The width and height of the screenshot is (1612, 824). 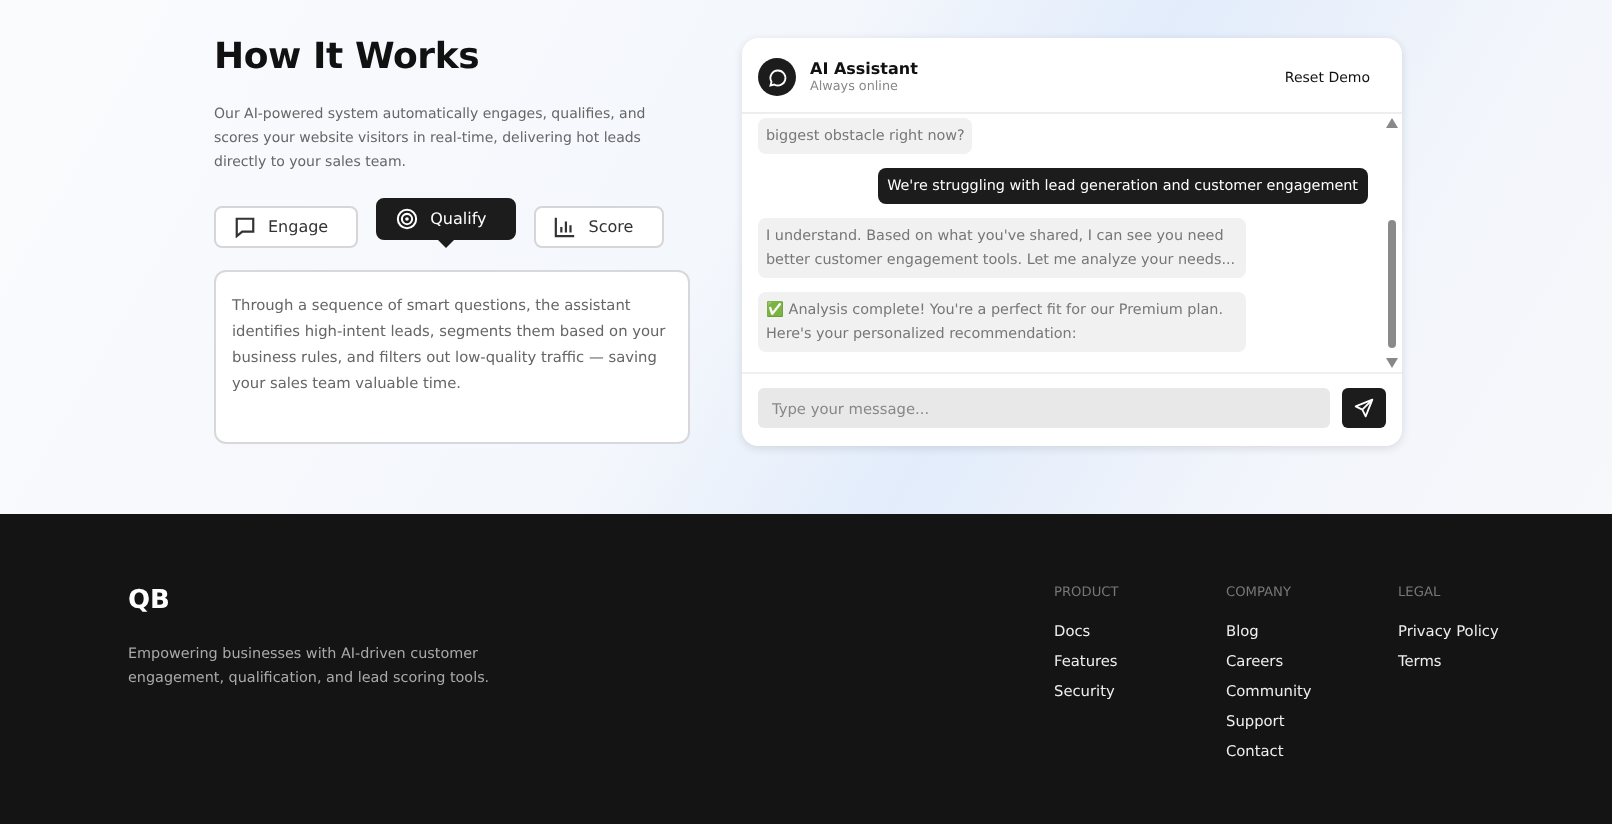 What do you see at coordinates (1392, 283) in the screenshot?
I see `scrollbar-thumb` at bounding box center [1392, 283].